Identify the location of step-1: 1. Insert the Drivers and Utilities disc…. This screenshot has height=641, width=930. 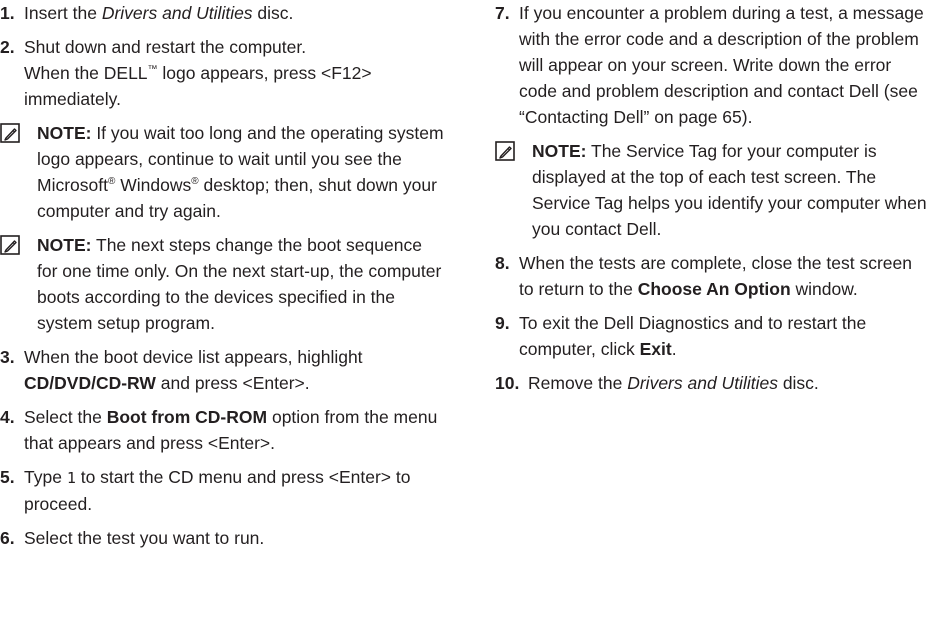
(222, 13).